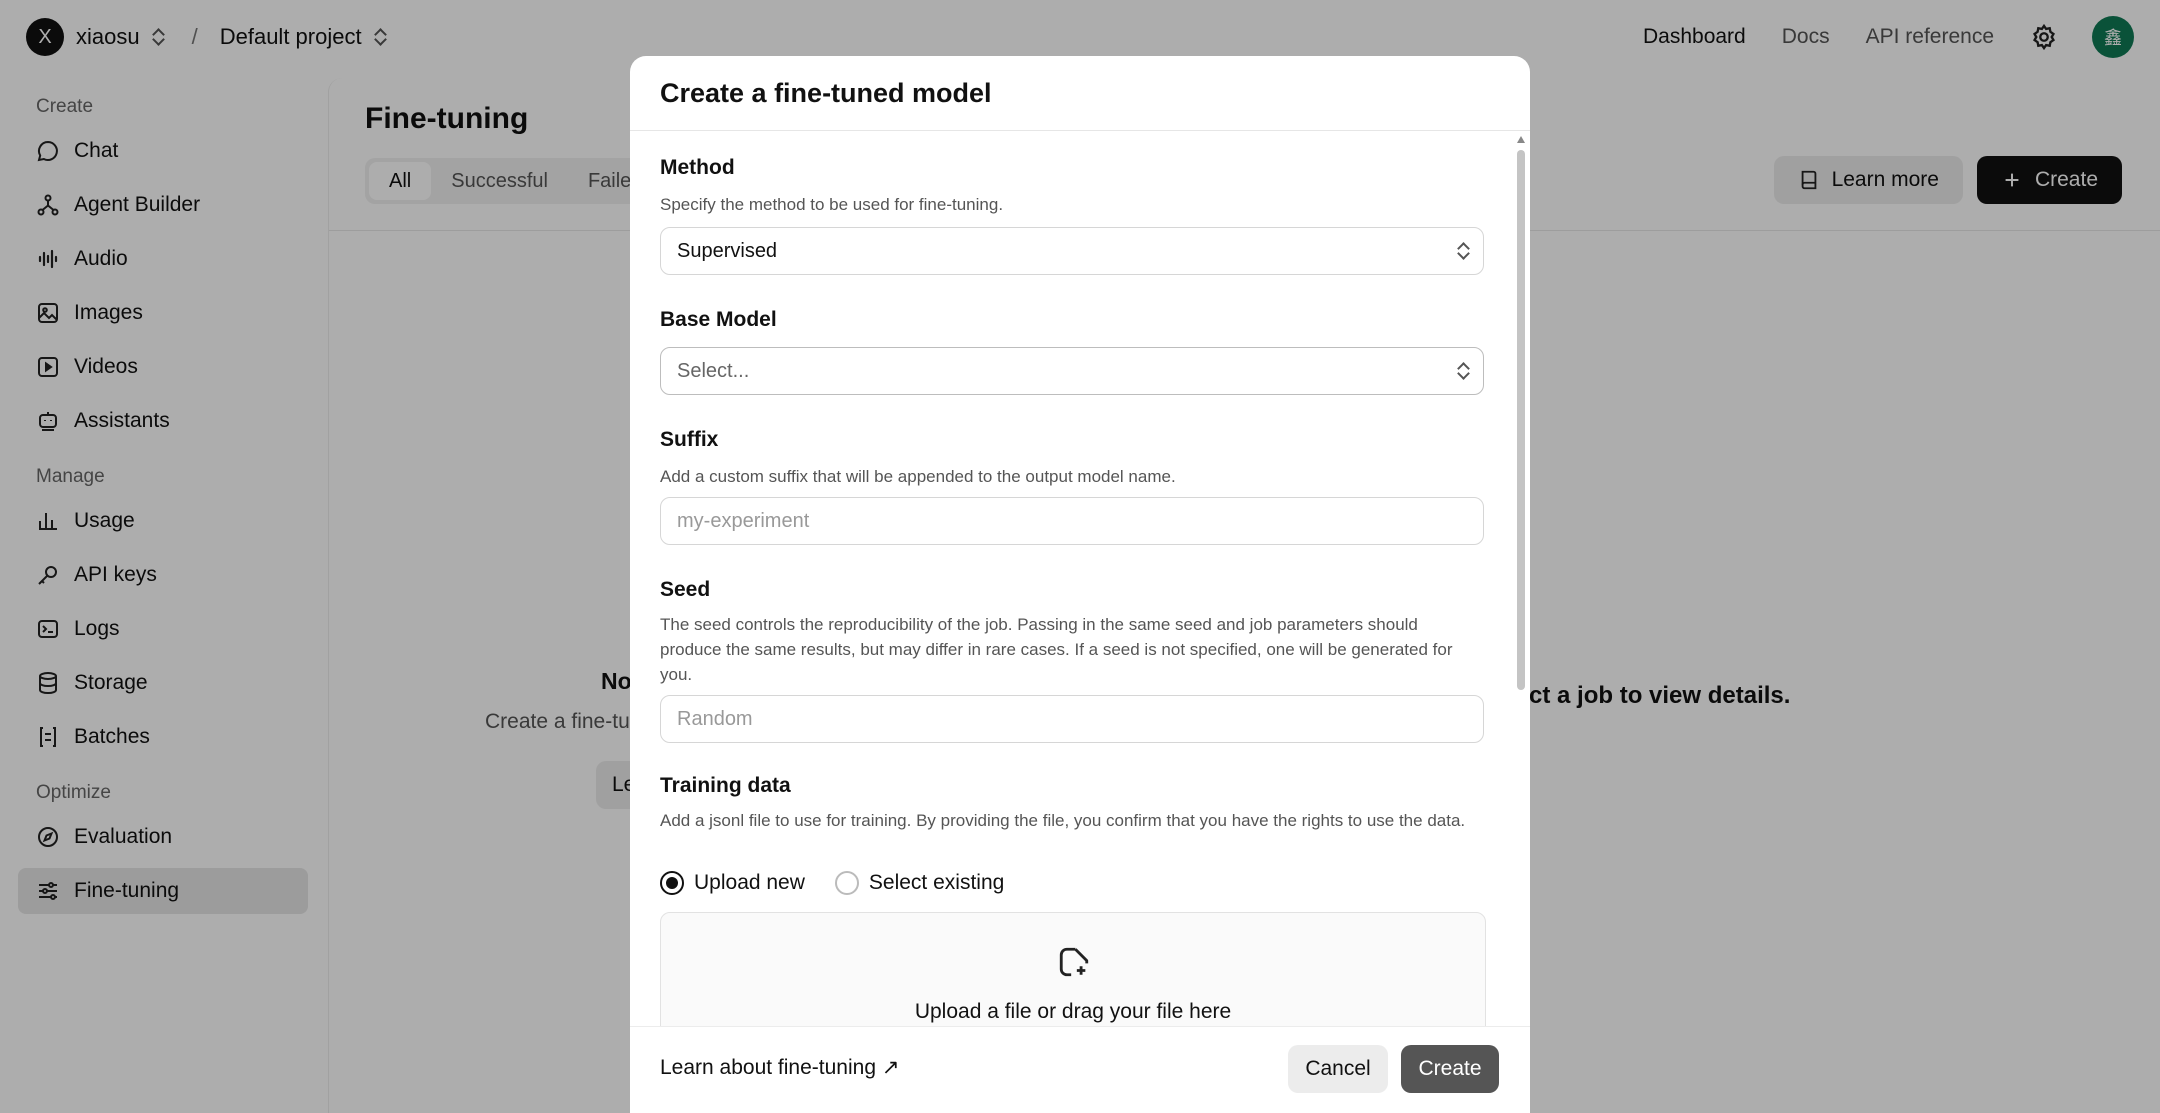 This screenshot has width=2160, height=1113. Describe the element at coordinates (672, 883) in the screenshot. I see `upload-new-radio` at that location.